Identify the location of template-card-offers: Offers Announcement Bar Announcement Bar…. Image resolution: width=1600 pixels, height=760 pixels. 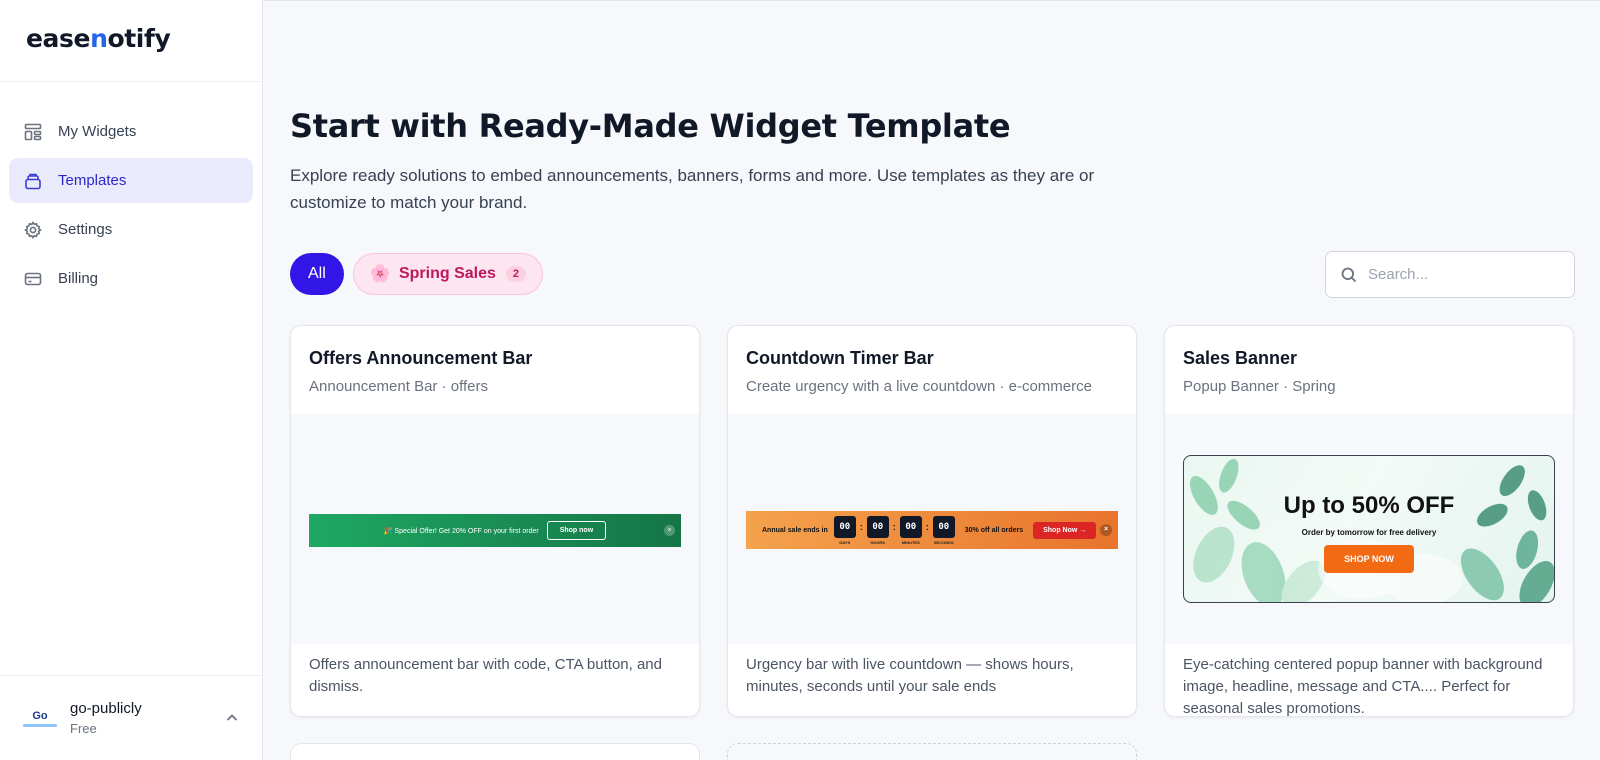
(495, 521).